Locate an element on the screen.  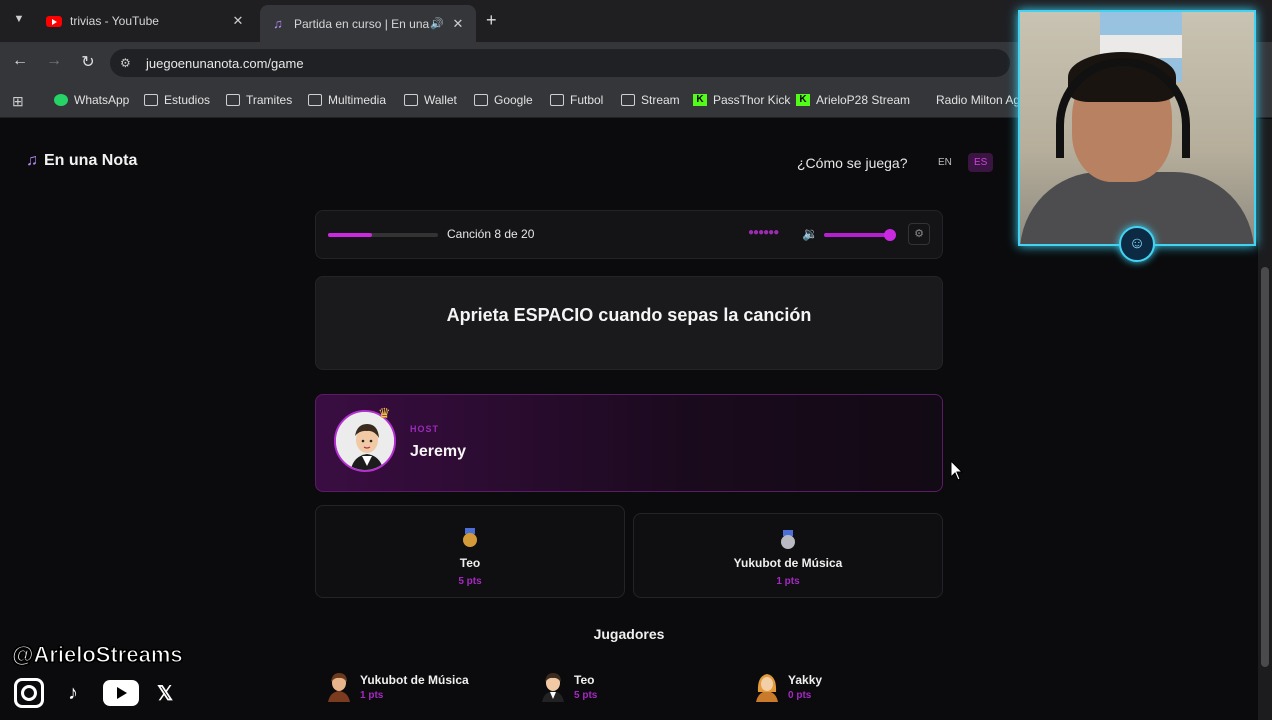
url-text: juegoenunanota.com/game is located at coordinates (225, 63).